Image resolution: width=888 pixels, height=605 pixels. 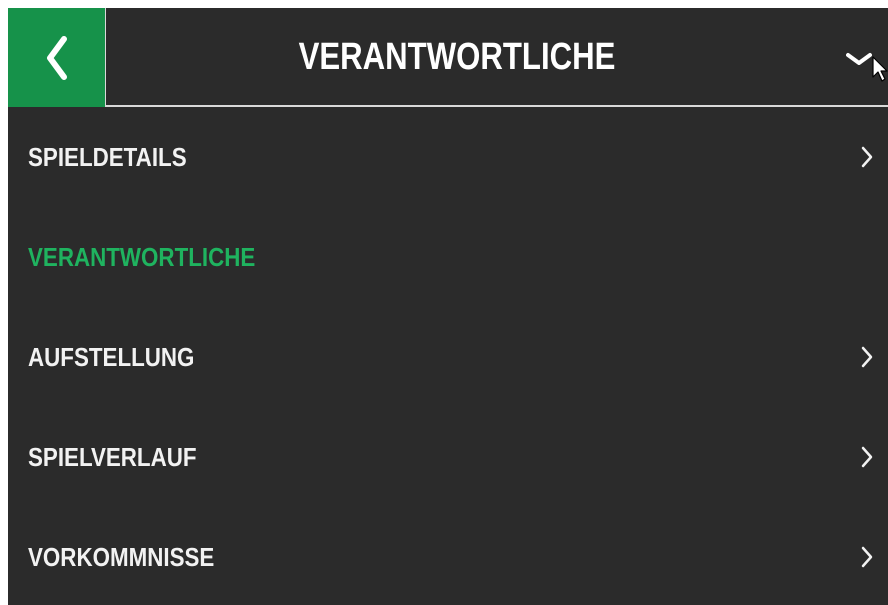 I want to click on menu-item-label: AUFSTELLUNG, so click(x=111, y=356).